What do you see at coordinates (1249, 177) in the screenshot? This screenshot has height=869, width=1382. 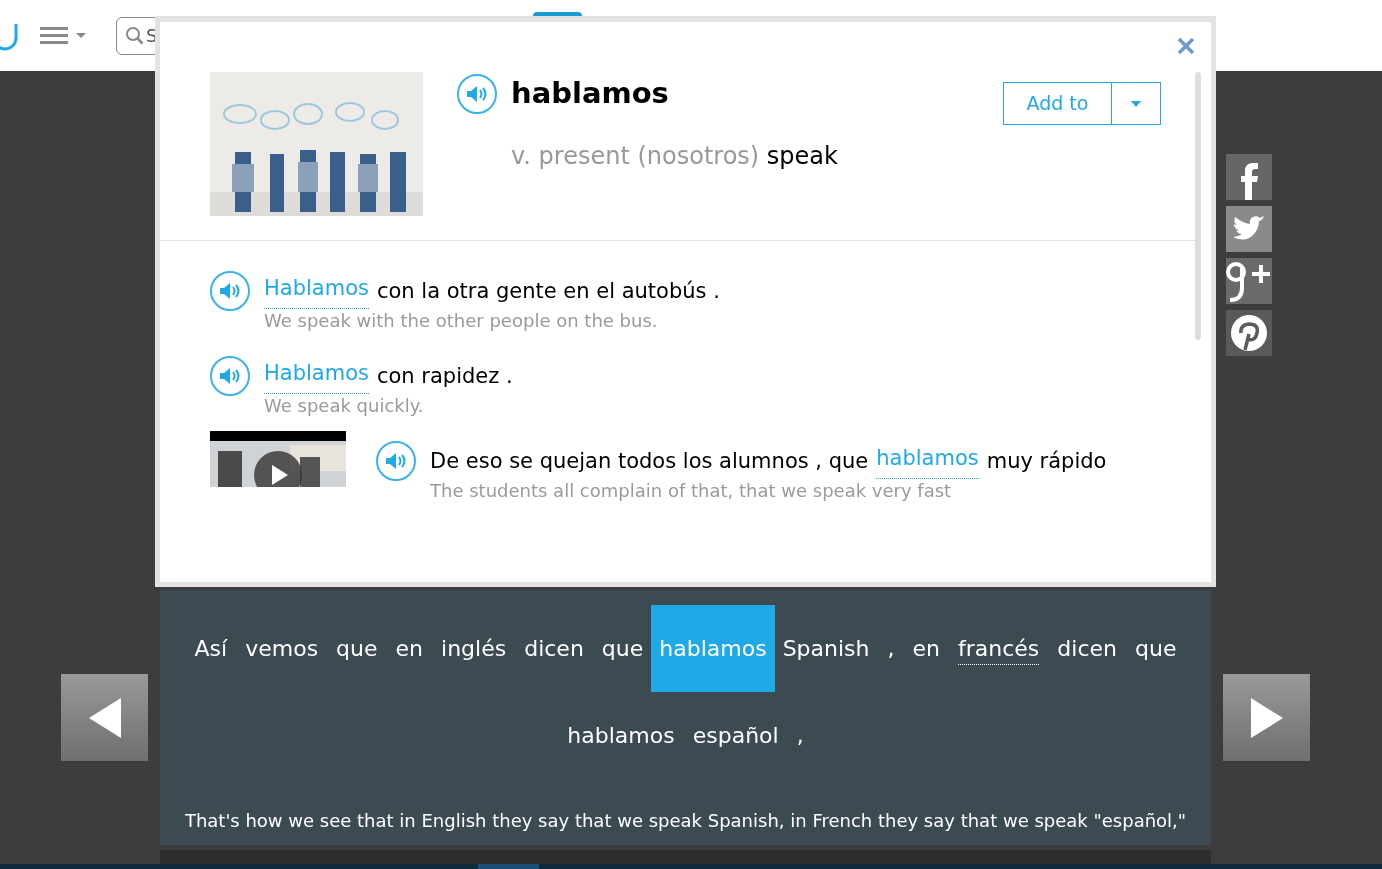 I see `facebook-icon` at bounding box center [1249, 177].